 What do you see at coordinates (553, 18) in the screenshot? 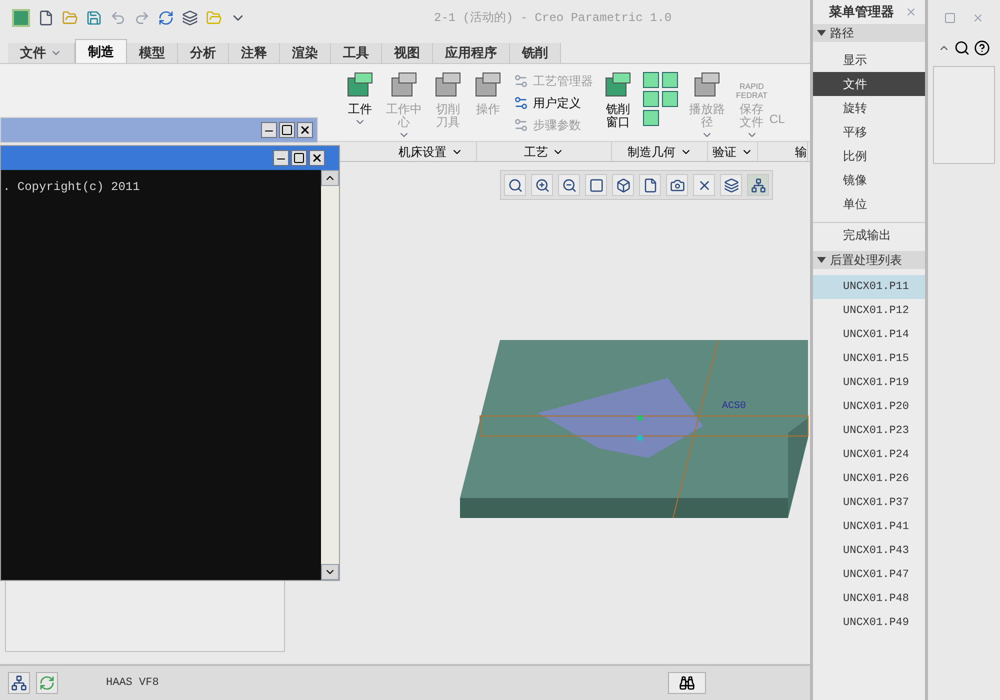
I see `window-title: 2-1 (活动的) - Creo Parametric 1.0` at bounding box center [553, 18].